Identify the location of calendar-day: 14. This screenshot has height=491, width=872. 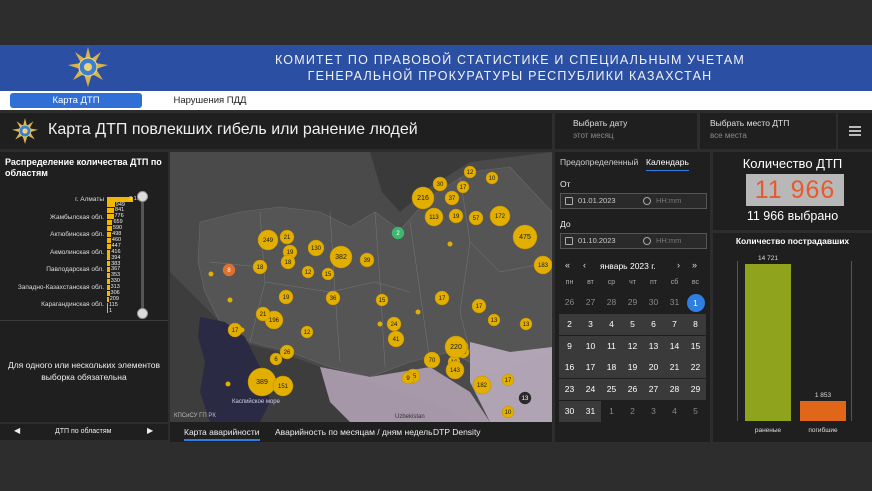
(674, 346).